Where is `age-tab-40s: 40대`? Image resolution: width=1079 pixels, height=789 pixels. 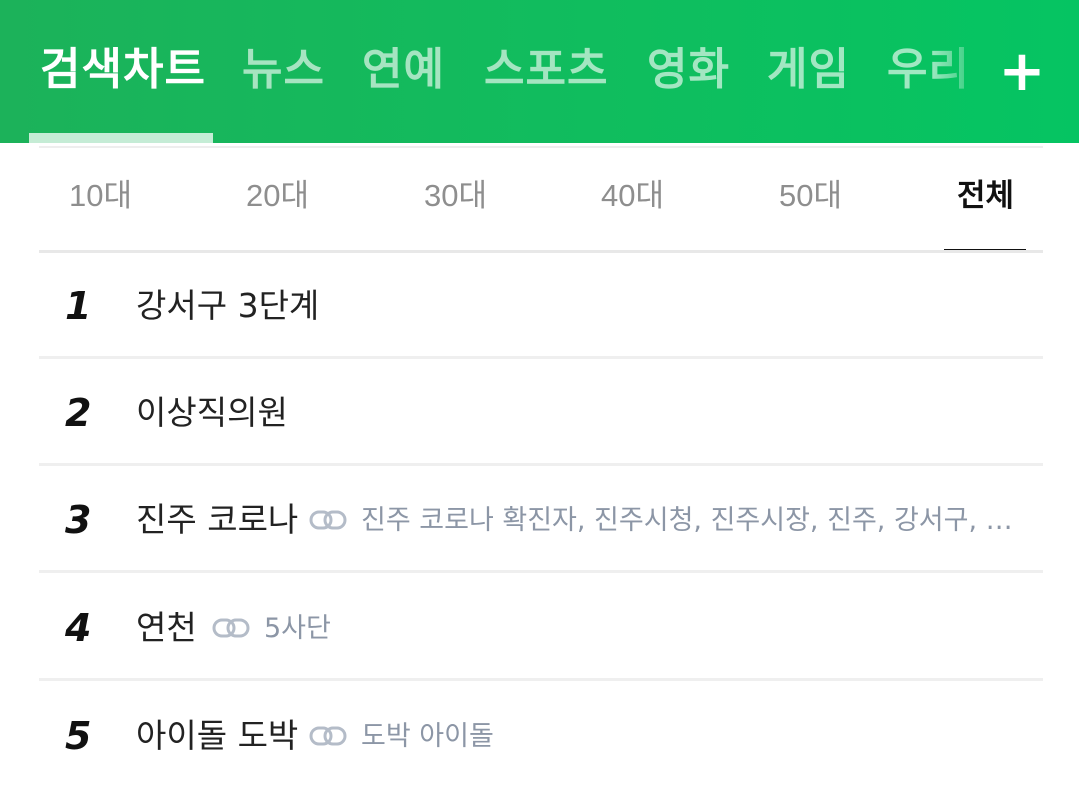 age-tab-40s: 40대 is located at coordinates (632, 196).